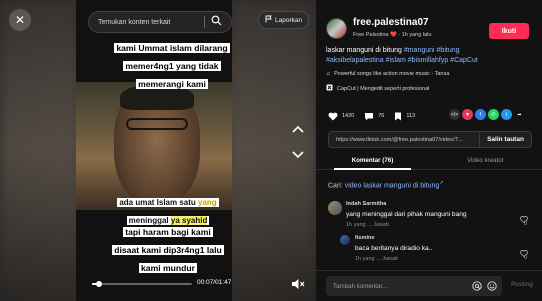  I want to click on copy-link-button: Salin tautan, so click(505, 139).